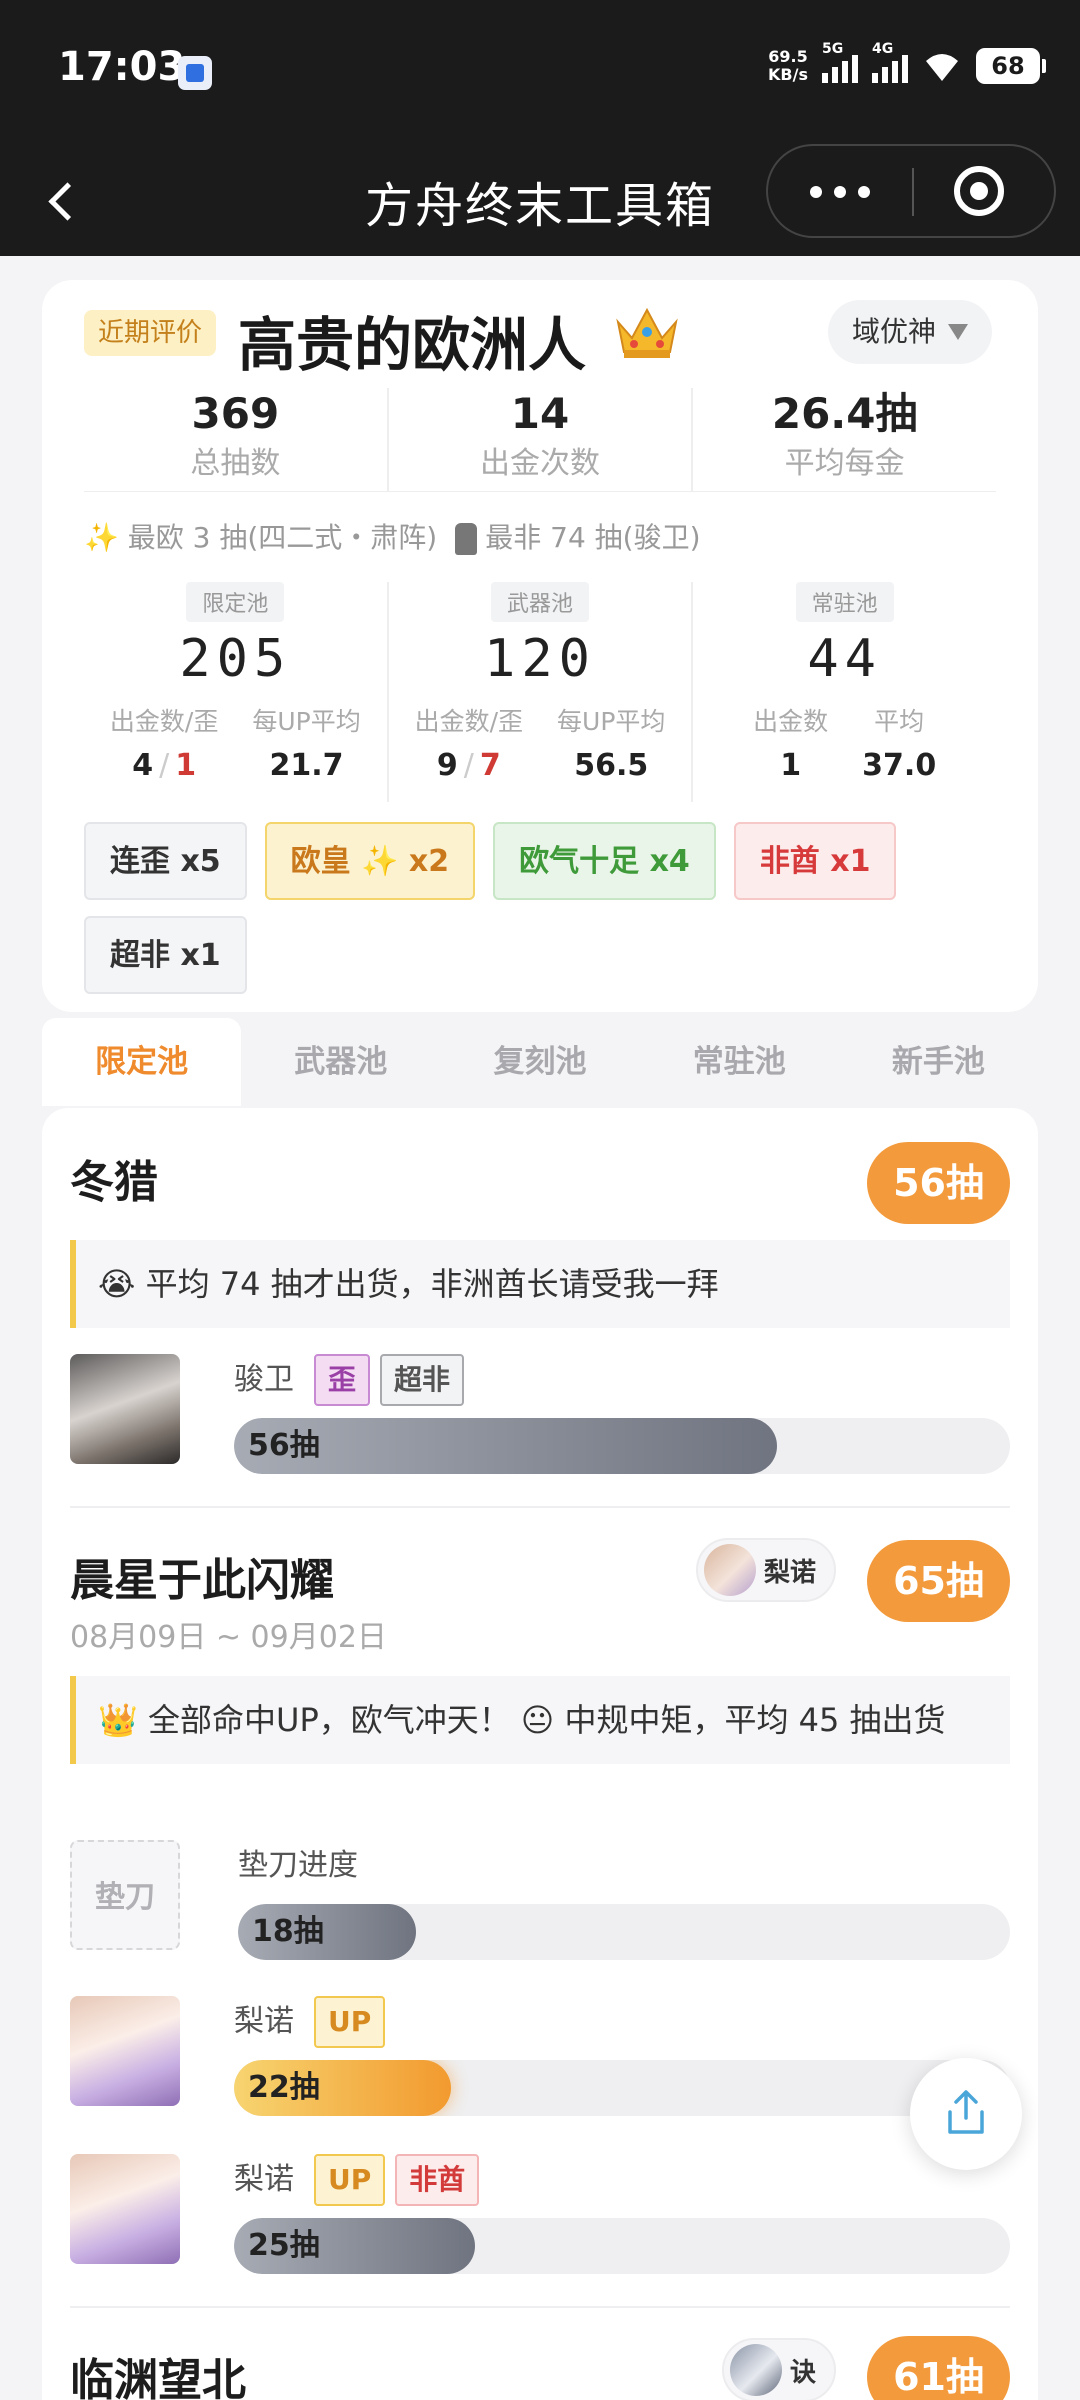 The image size is (1080, 2400). What do you see at coordinates (622, 2246) in the screenshot?
I see `pull-progress: 25抽` at bounding box center [622, 2246].